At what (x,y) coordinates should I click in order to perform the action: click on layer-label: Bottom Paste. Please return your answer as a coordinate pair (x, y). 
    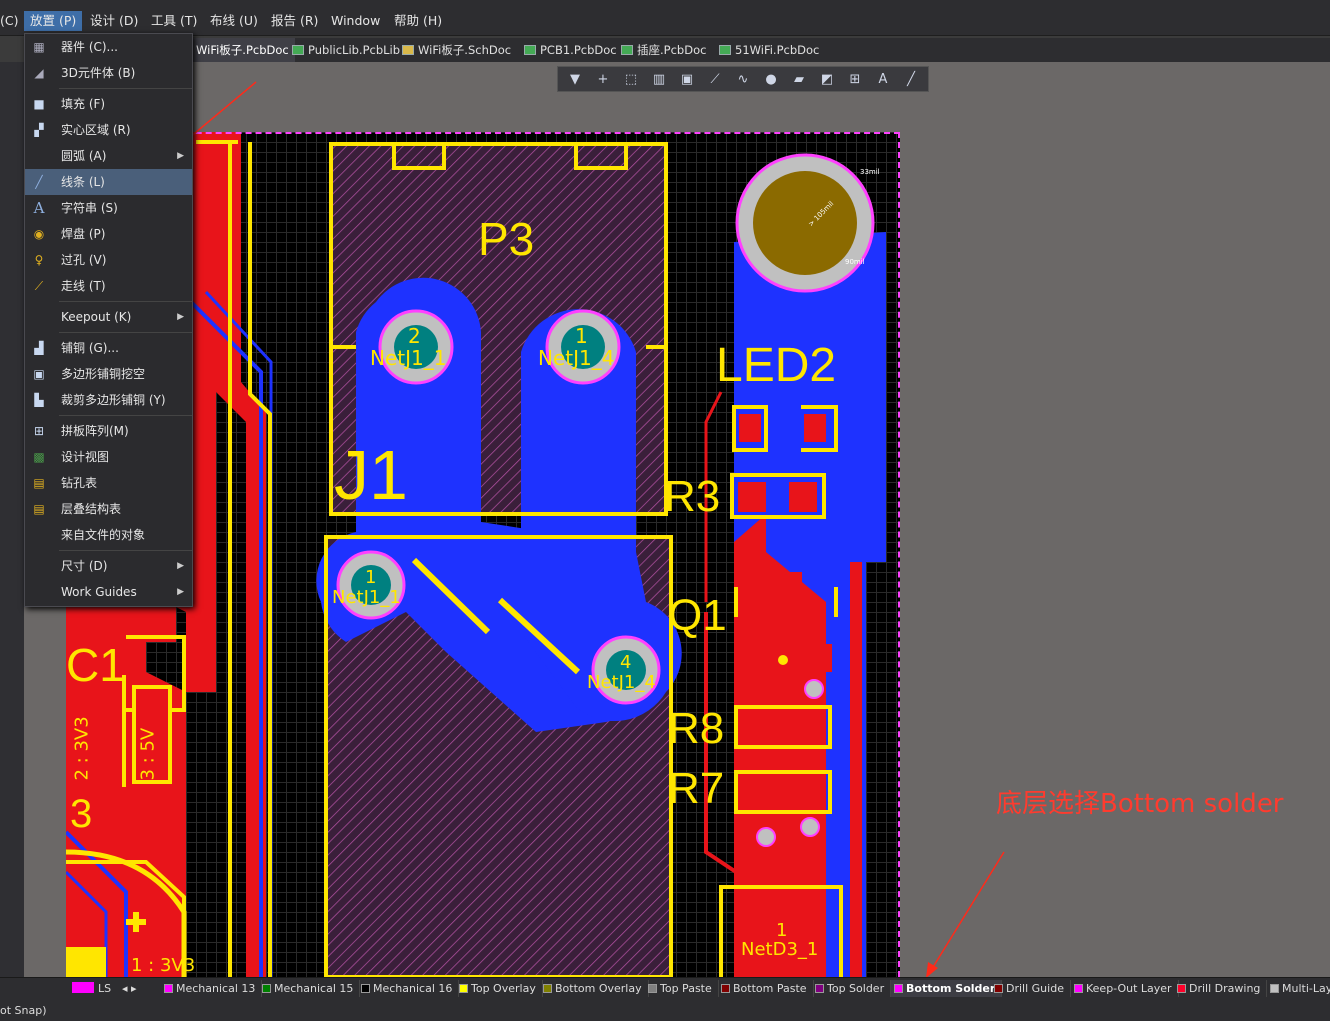
    Looking at the image, I should click on (770, 988).